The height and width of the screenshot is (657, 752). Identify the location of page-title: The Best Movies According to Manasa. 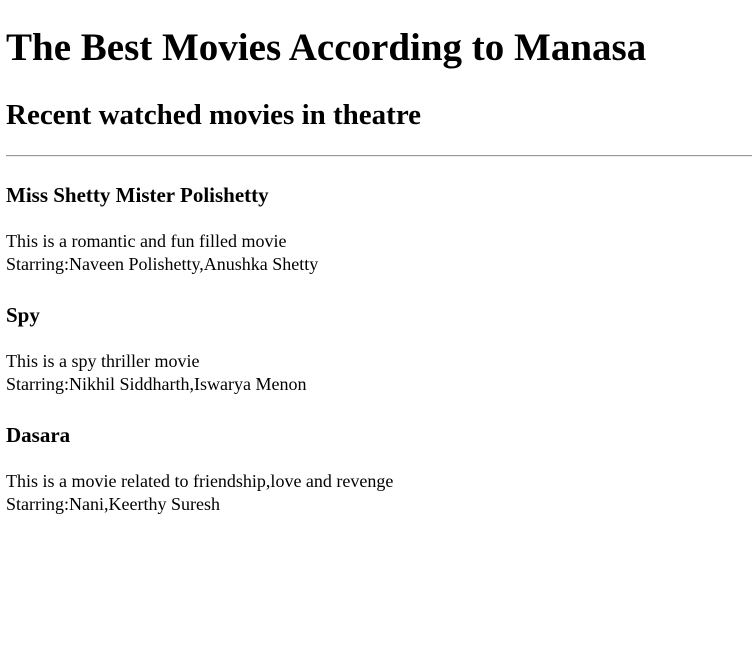
(326, 47).